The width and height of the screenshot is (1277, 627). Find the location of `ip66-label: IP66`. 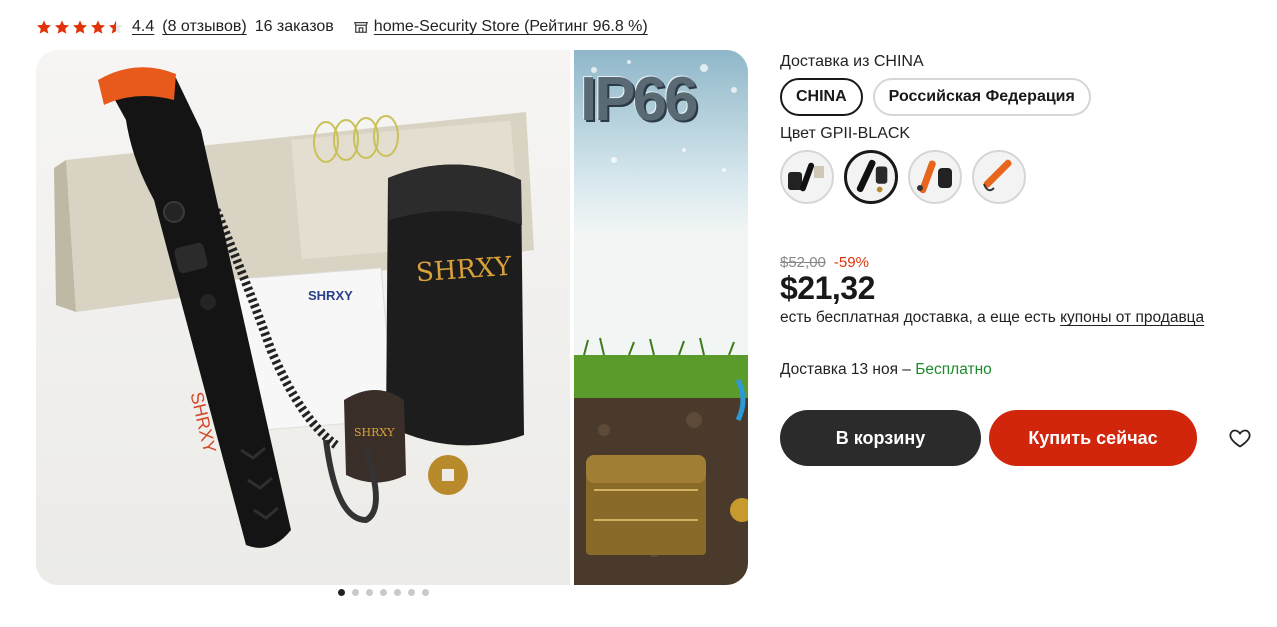

ip66-label: IP66 is located at coordinates (639, 99).